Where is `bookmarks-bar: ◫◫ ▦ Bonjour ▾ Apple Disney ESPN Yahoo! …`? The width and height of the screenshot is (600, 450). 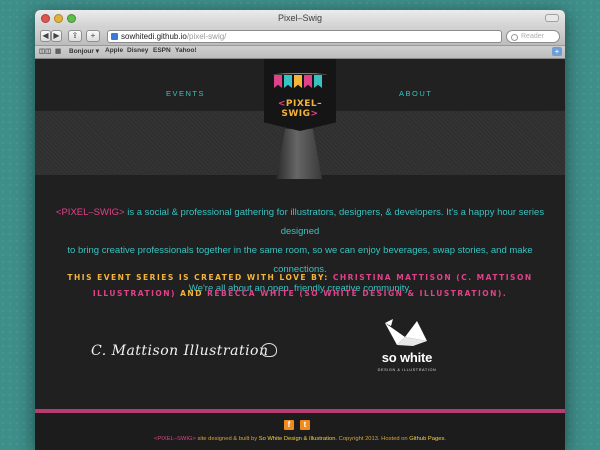 bookmarks-bar: ◫◫ ▦ Bonjour ▾ Apple Disney ESPN Yahoo! … is located at coordinates (300, 52).